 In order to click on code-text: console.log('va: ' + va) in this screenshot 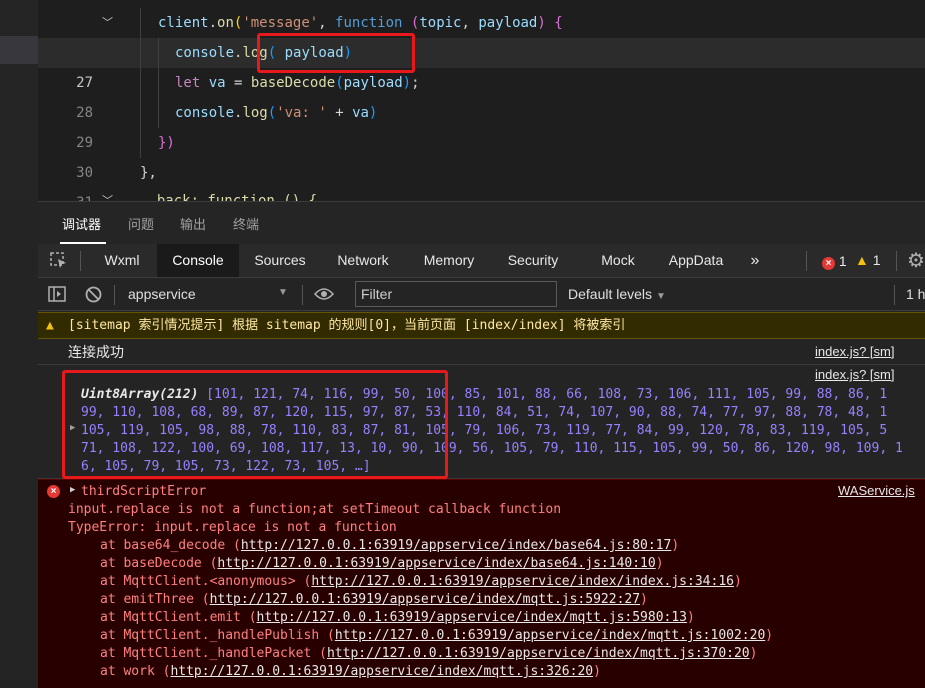, I will do `click(276, 113)`.